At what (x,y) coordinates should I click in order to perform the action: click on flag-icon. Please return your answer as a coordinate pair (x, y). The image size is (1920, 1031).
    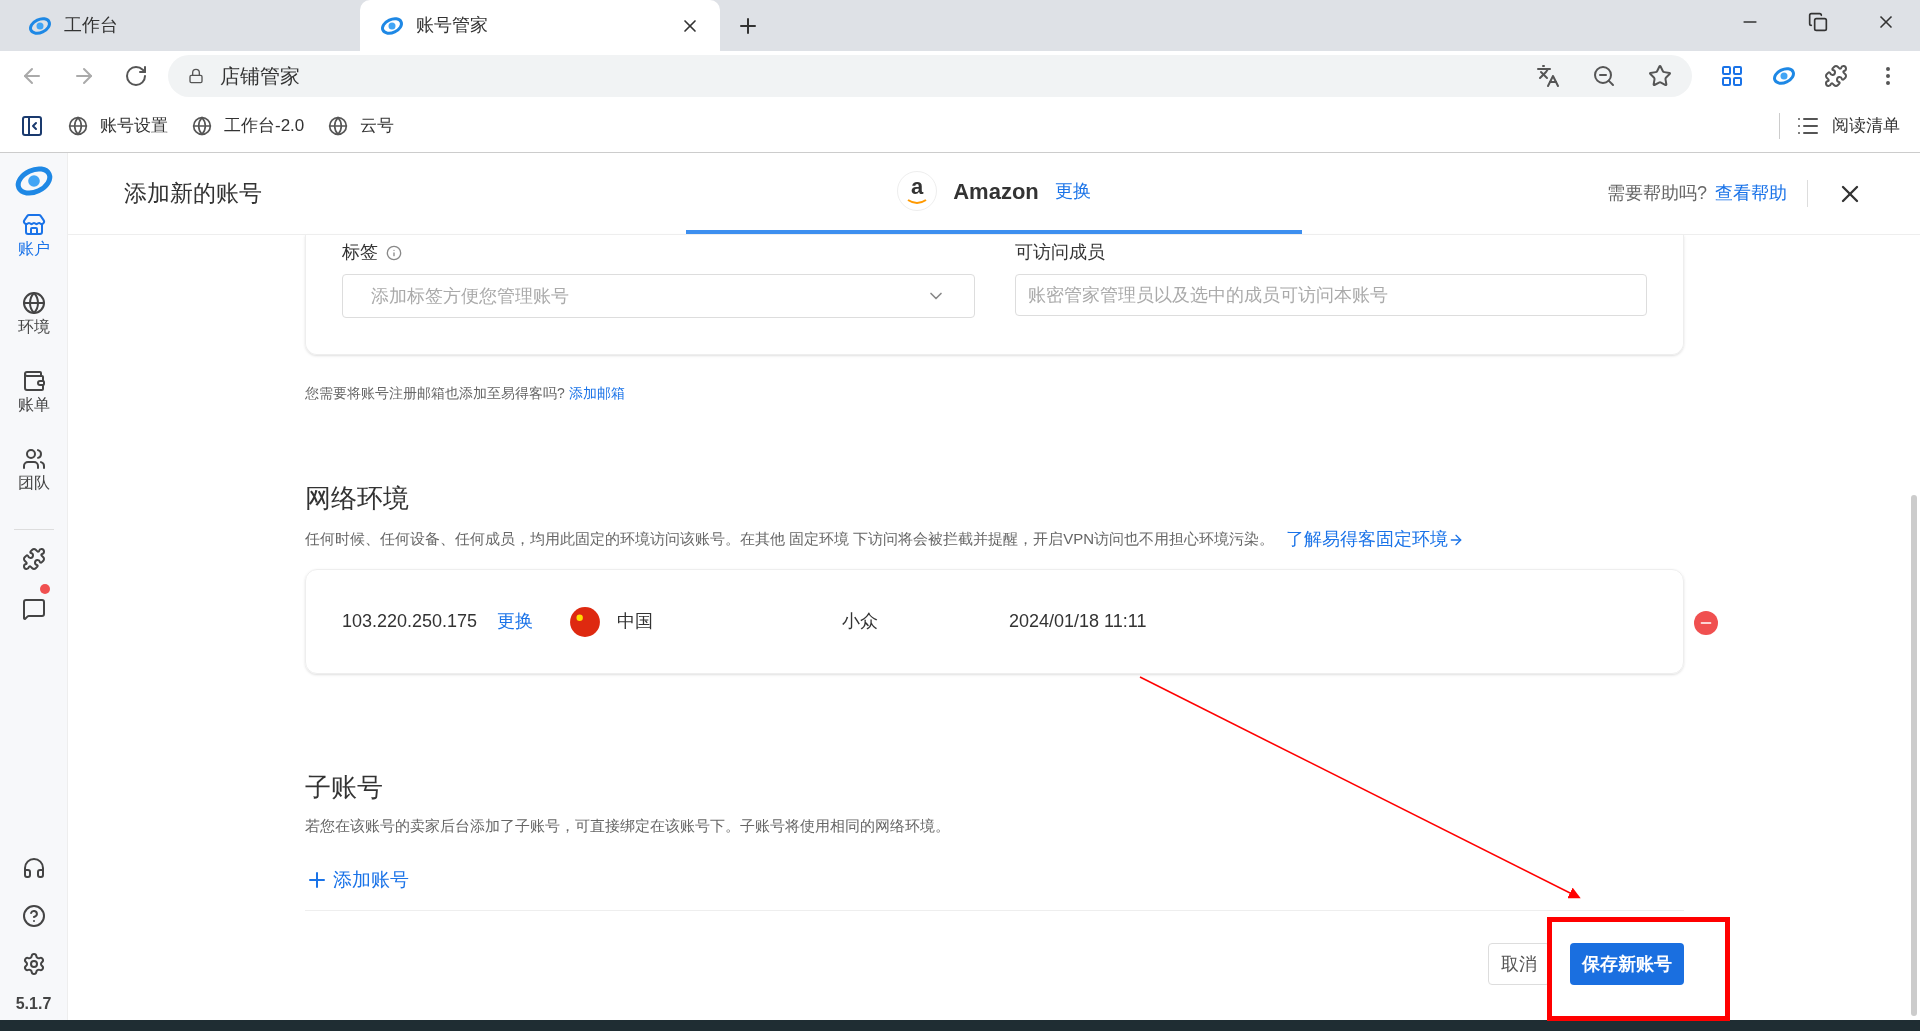
    Looking at the image, I should click on (585, 621).